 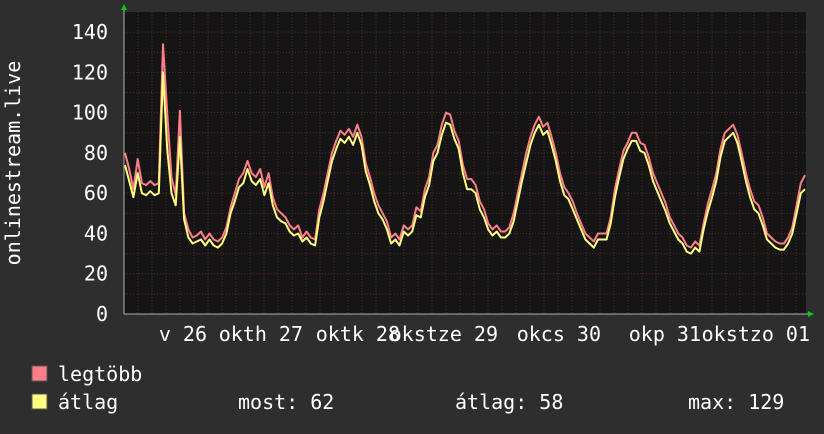 I want to click on x-tick-label: okcs 30, so click(x=559, y=334).